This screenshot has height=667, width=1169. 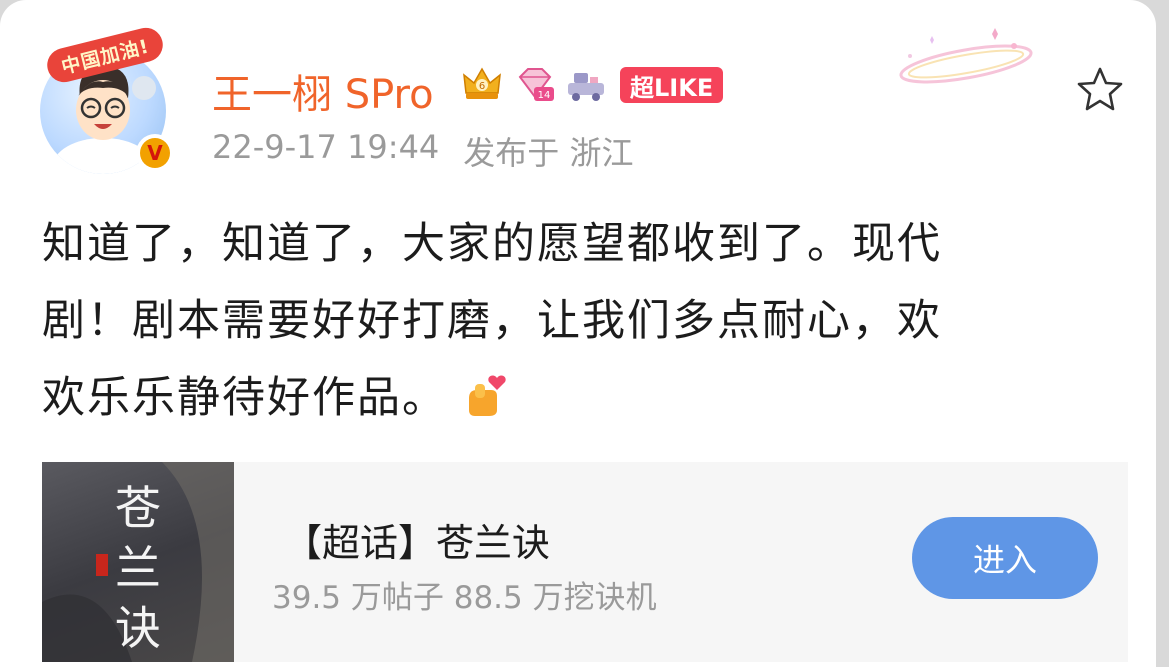 I want to click on decoration-icon, so click(x=966, y=56).